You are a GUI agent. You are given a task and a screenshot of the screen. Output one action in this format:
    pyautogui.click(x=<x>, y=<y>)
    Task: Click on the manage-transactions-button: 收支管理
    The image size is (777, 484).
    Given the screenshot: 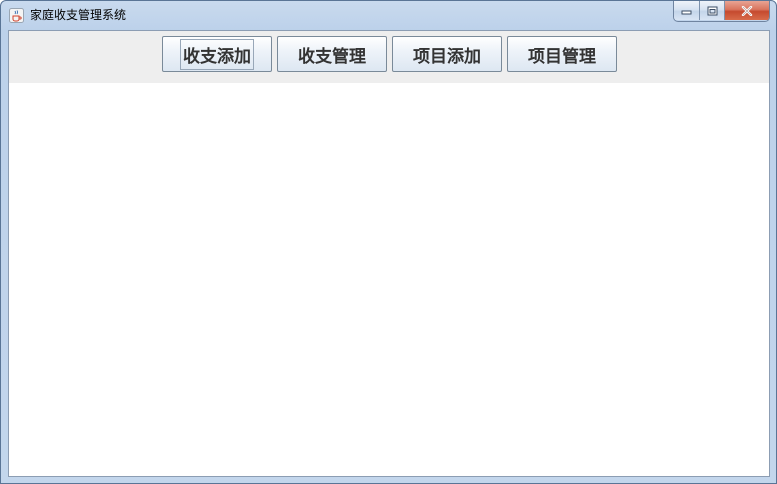 What is the action you would take?
    pyautogui.click(x=332, y=54)
    